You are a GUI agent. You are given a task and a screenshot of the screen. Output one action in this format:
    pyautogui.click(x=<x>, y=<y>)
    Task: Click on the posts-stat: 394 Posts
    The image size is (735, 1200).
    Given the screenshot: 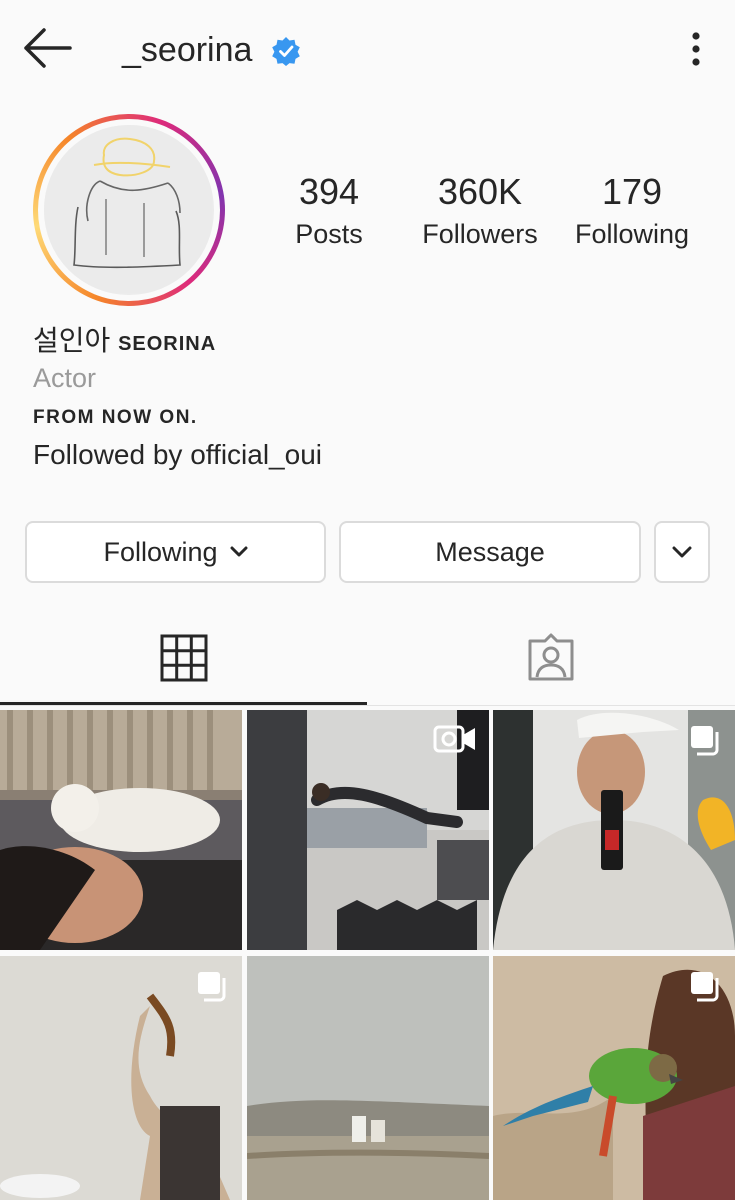 What is the action you would take?
    pyautogui.click(x=329, y=211)
    